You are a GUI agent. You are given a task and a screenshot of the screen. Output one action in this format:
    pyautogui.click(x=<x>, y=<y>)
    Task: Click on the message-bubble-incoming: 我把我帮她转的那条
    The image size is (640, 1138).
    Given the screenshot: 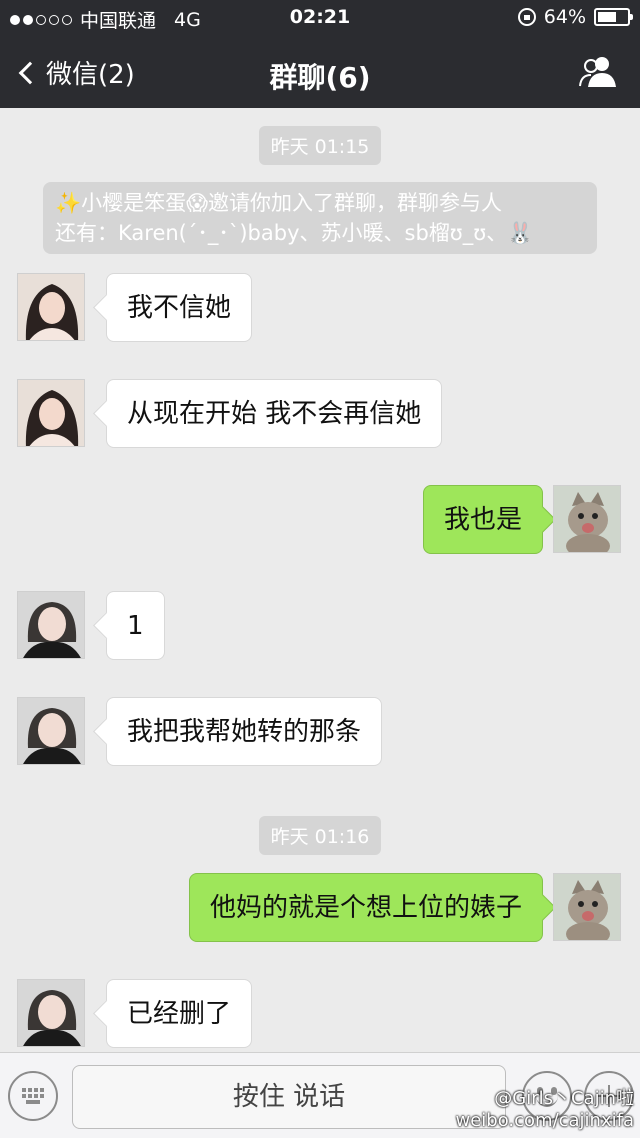 What is the action you would take?
    pyautogui.click(x=244, y=731)
    